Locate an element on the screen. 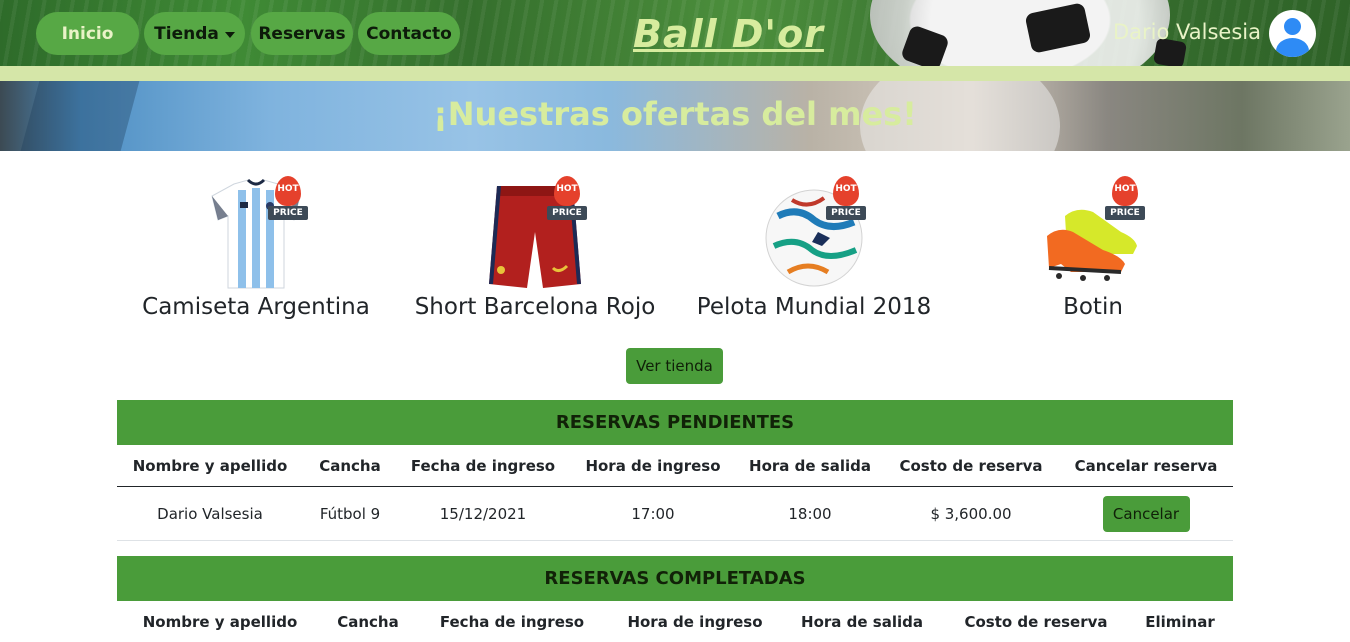 The image size is (1350, 642). nav-inicio: Inicio is located at coordinates (87, 33).